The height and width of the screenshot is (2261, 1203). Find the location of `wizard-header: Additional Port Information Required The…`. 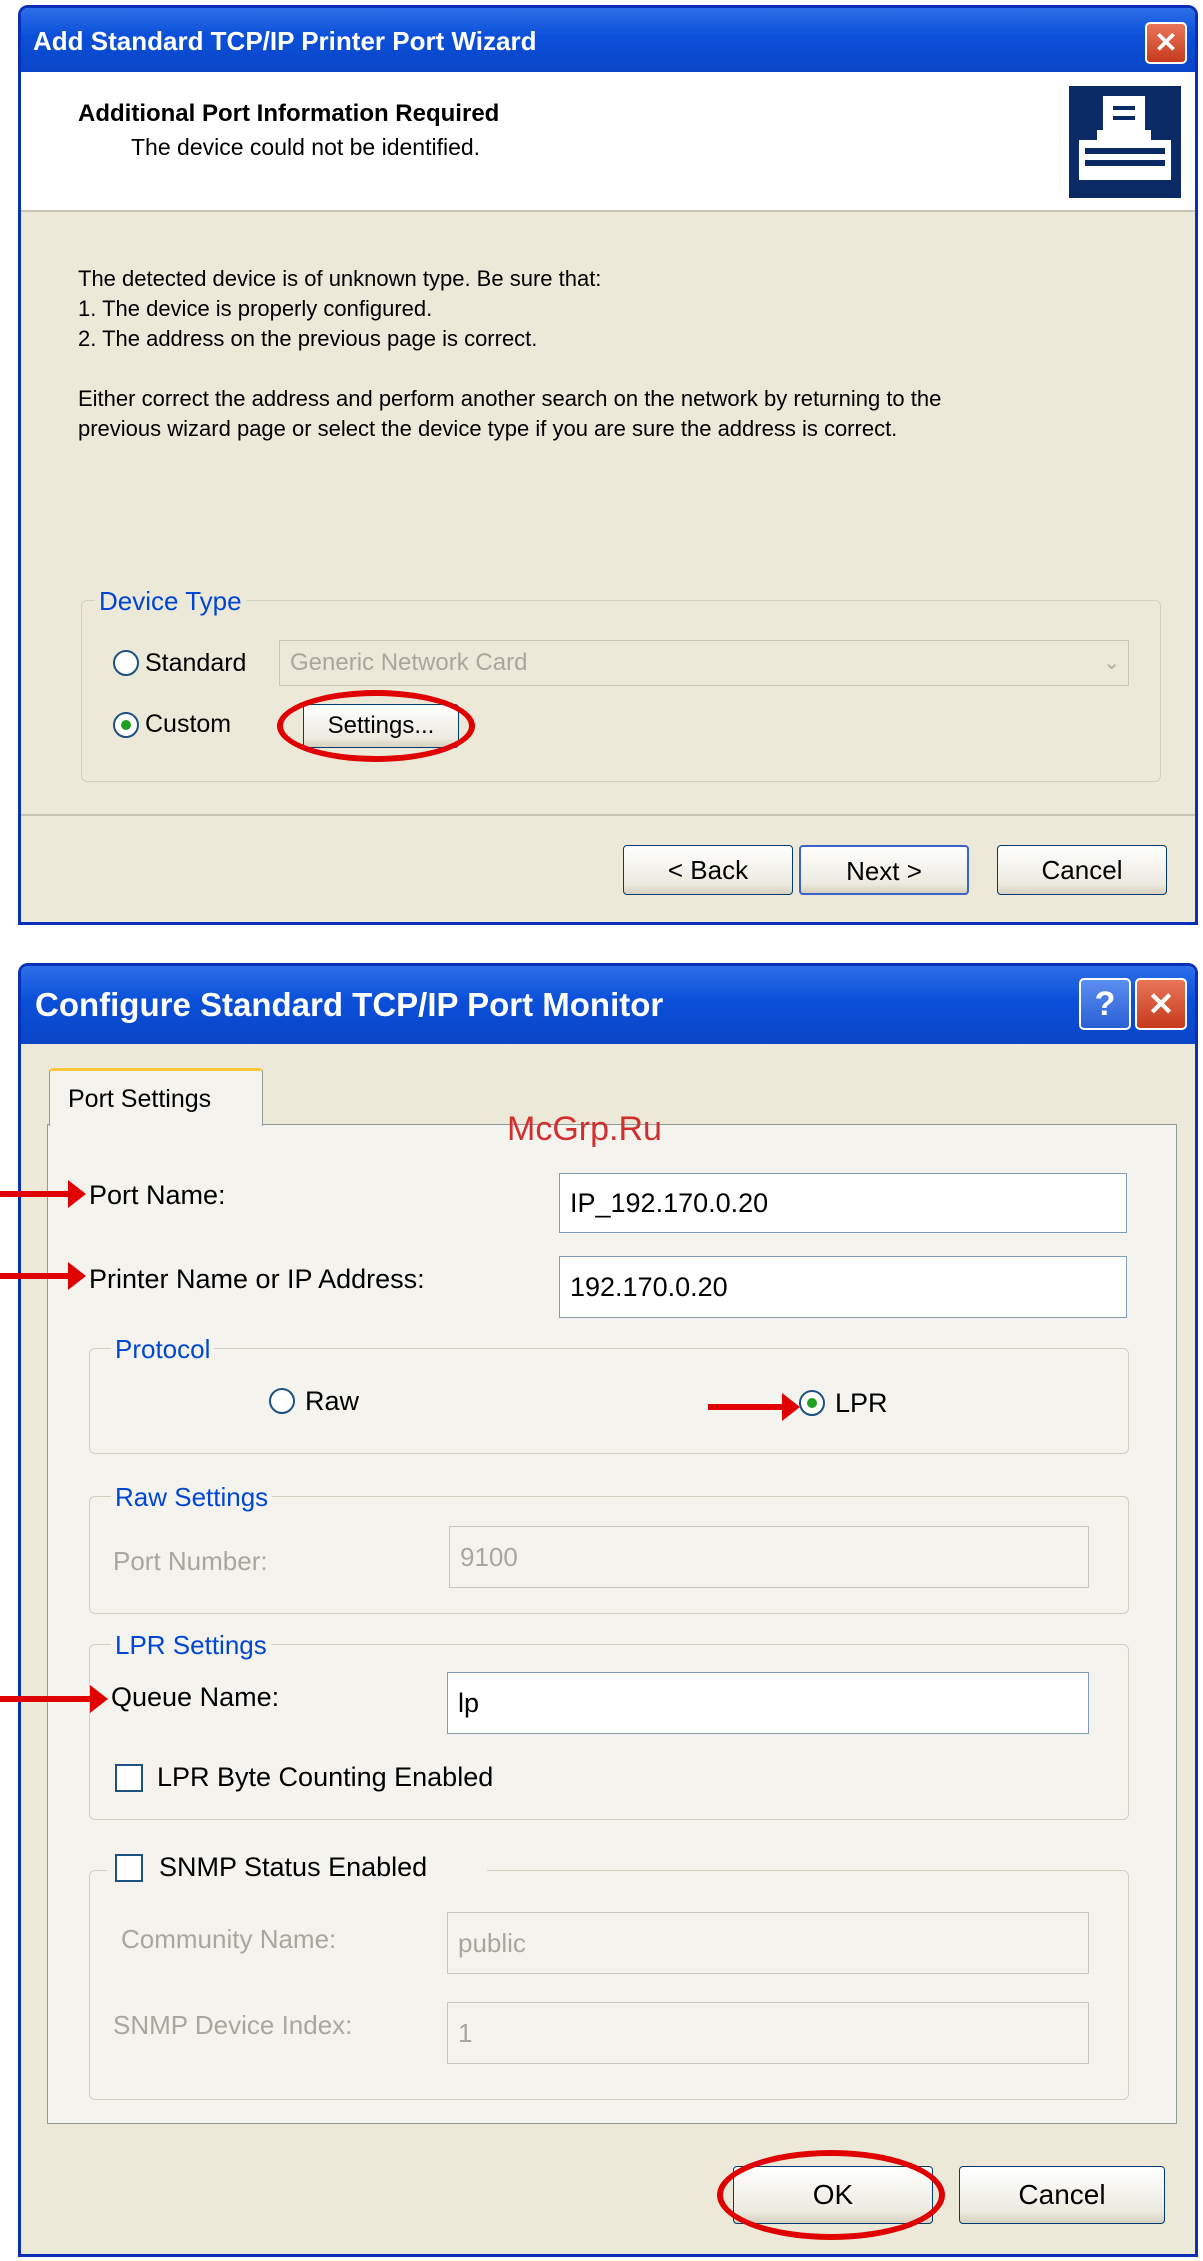

wizard-header: Additional Port Information Required The… is located at coordinates (608, 142).